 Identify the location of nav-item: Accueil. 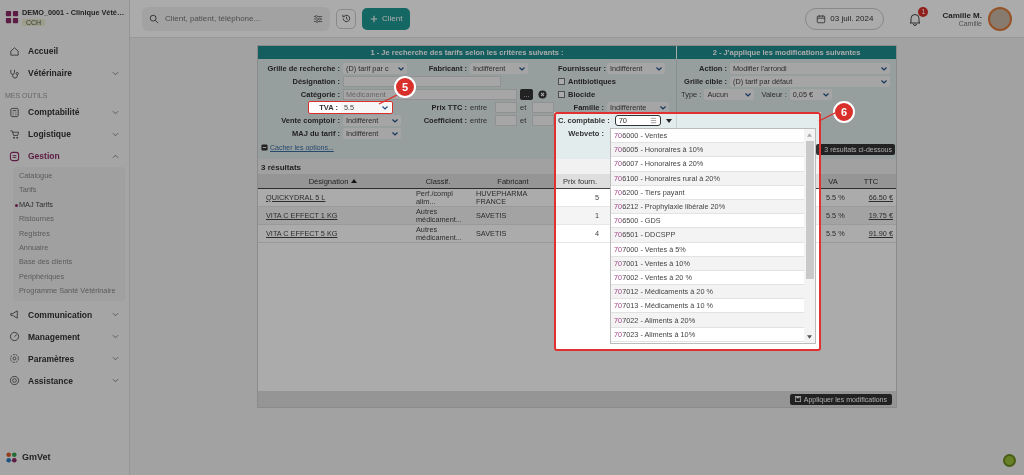
(65, 51).